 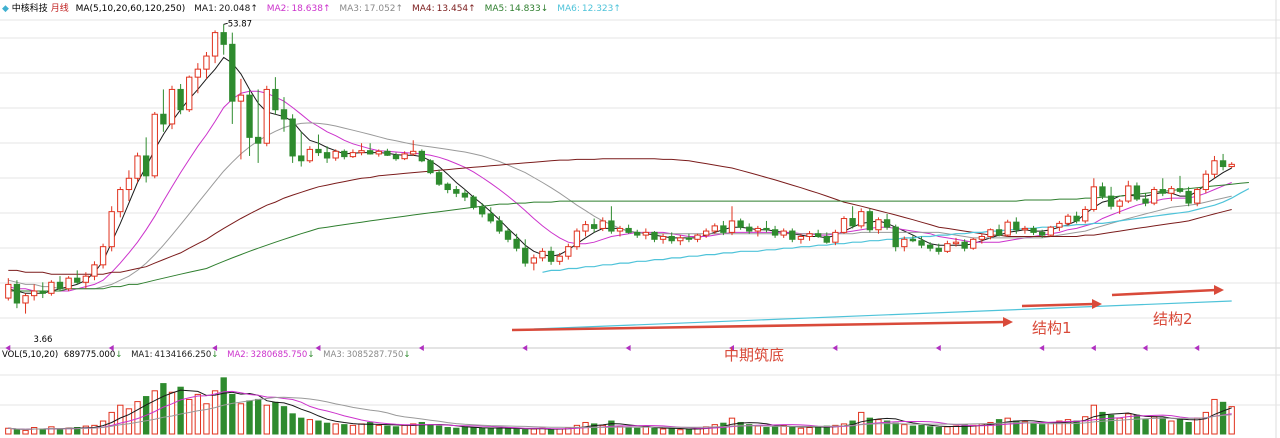 What do you see at coordinates (183, 355) in the screenshot?
I see `vol-ma1-value: 4134166.250` at bounding box center [183, 355].